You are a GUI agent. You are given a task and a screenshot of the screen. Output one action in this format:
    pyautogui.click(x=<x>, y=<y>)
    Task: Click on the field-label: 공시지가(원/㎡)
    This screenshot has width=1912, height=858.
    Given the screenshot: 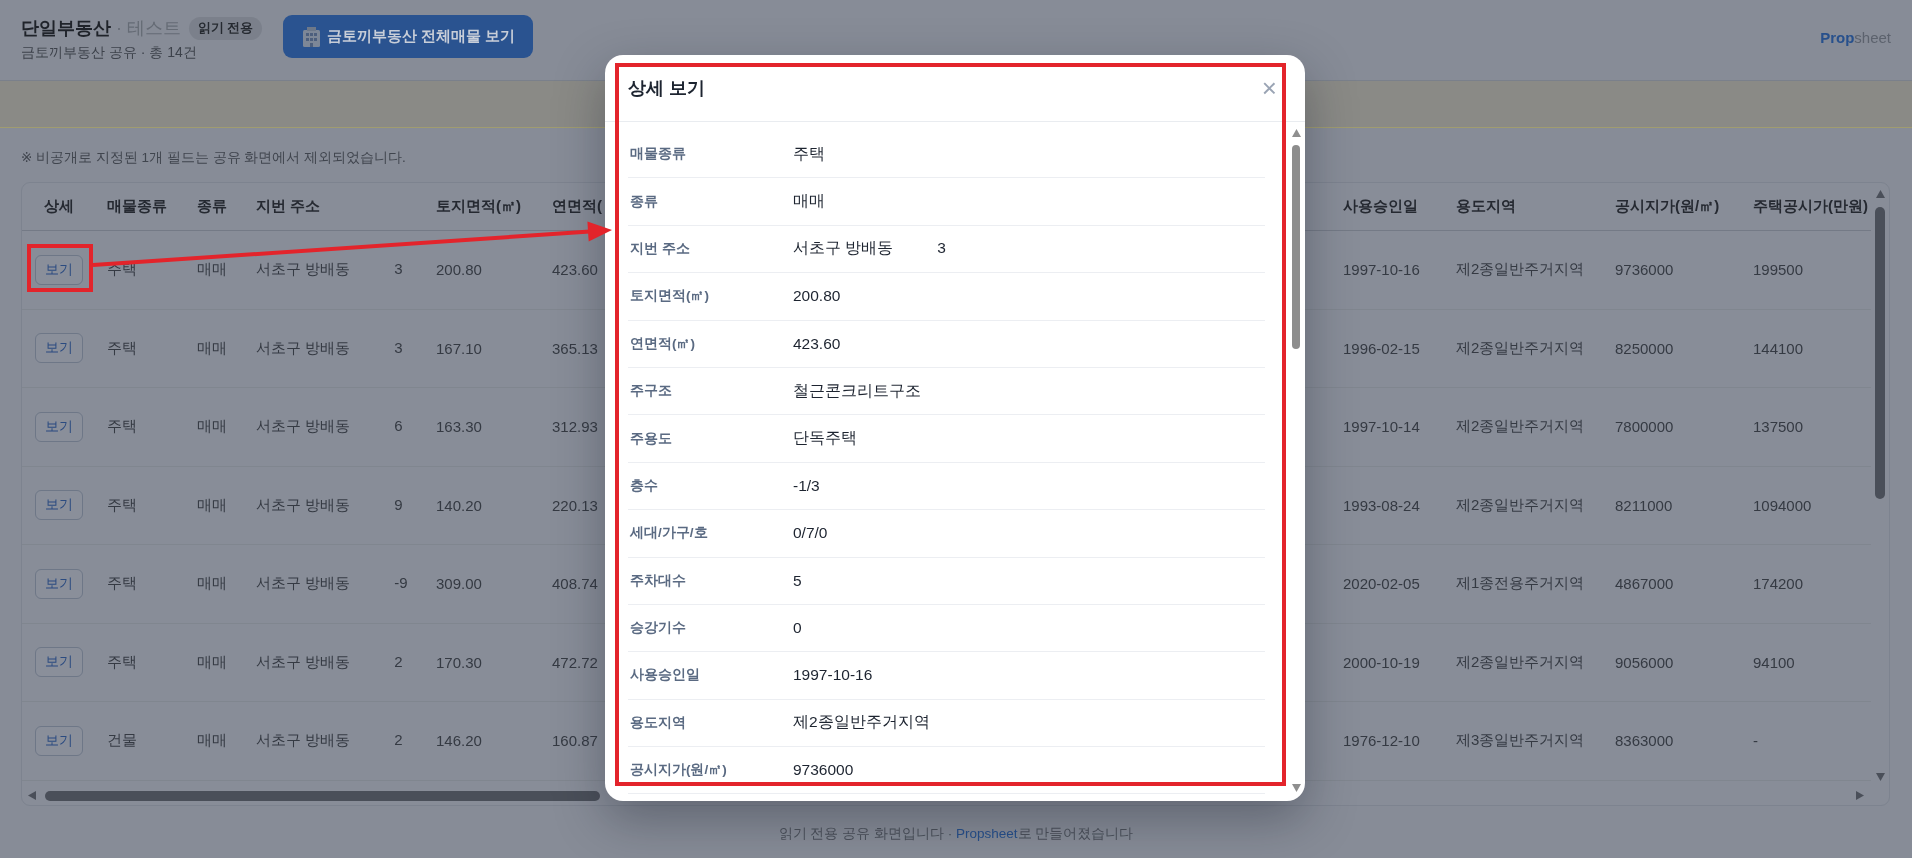 What is the action you would take?
    pyautogui.click(x=678, y=770)
    